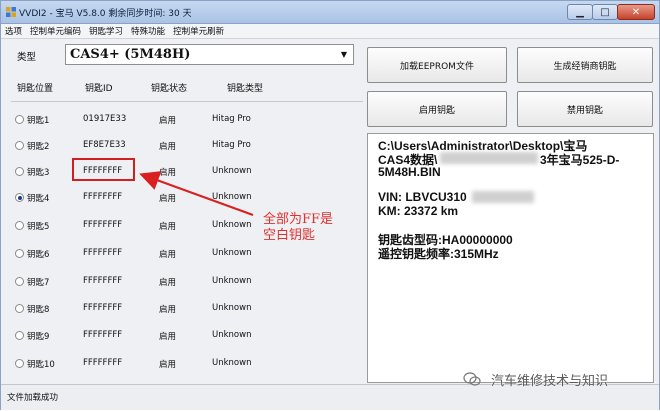 This screenshot has height=411, width=660. Describe the element at coordinates (187, 101) in the screenshot. I see `header-divider` at that location.